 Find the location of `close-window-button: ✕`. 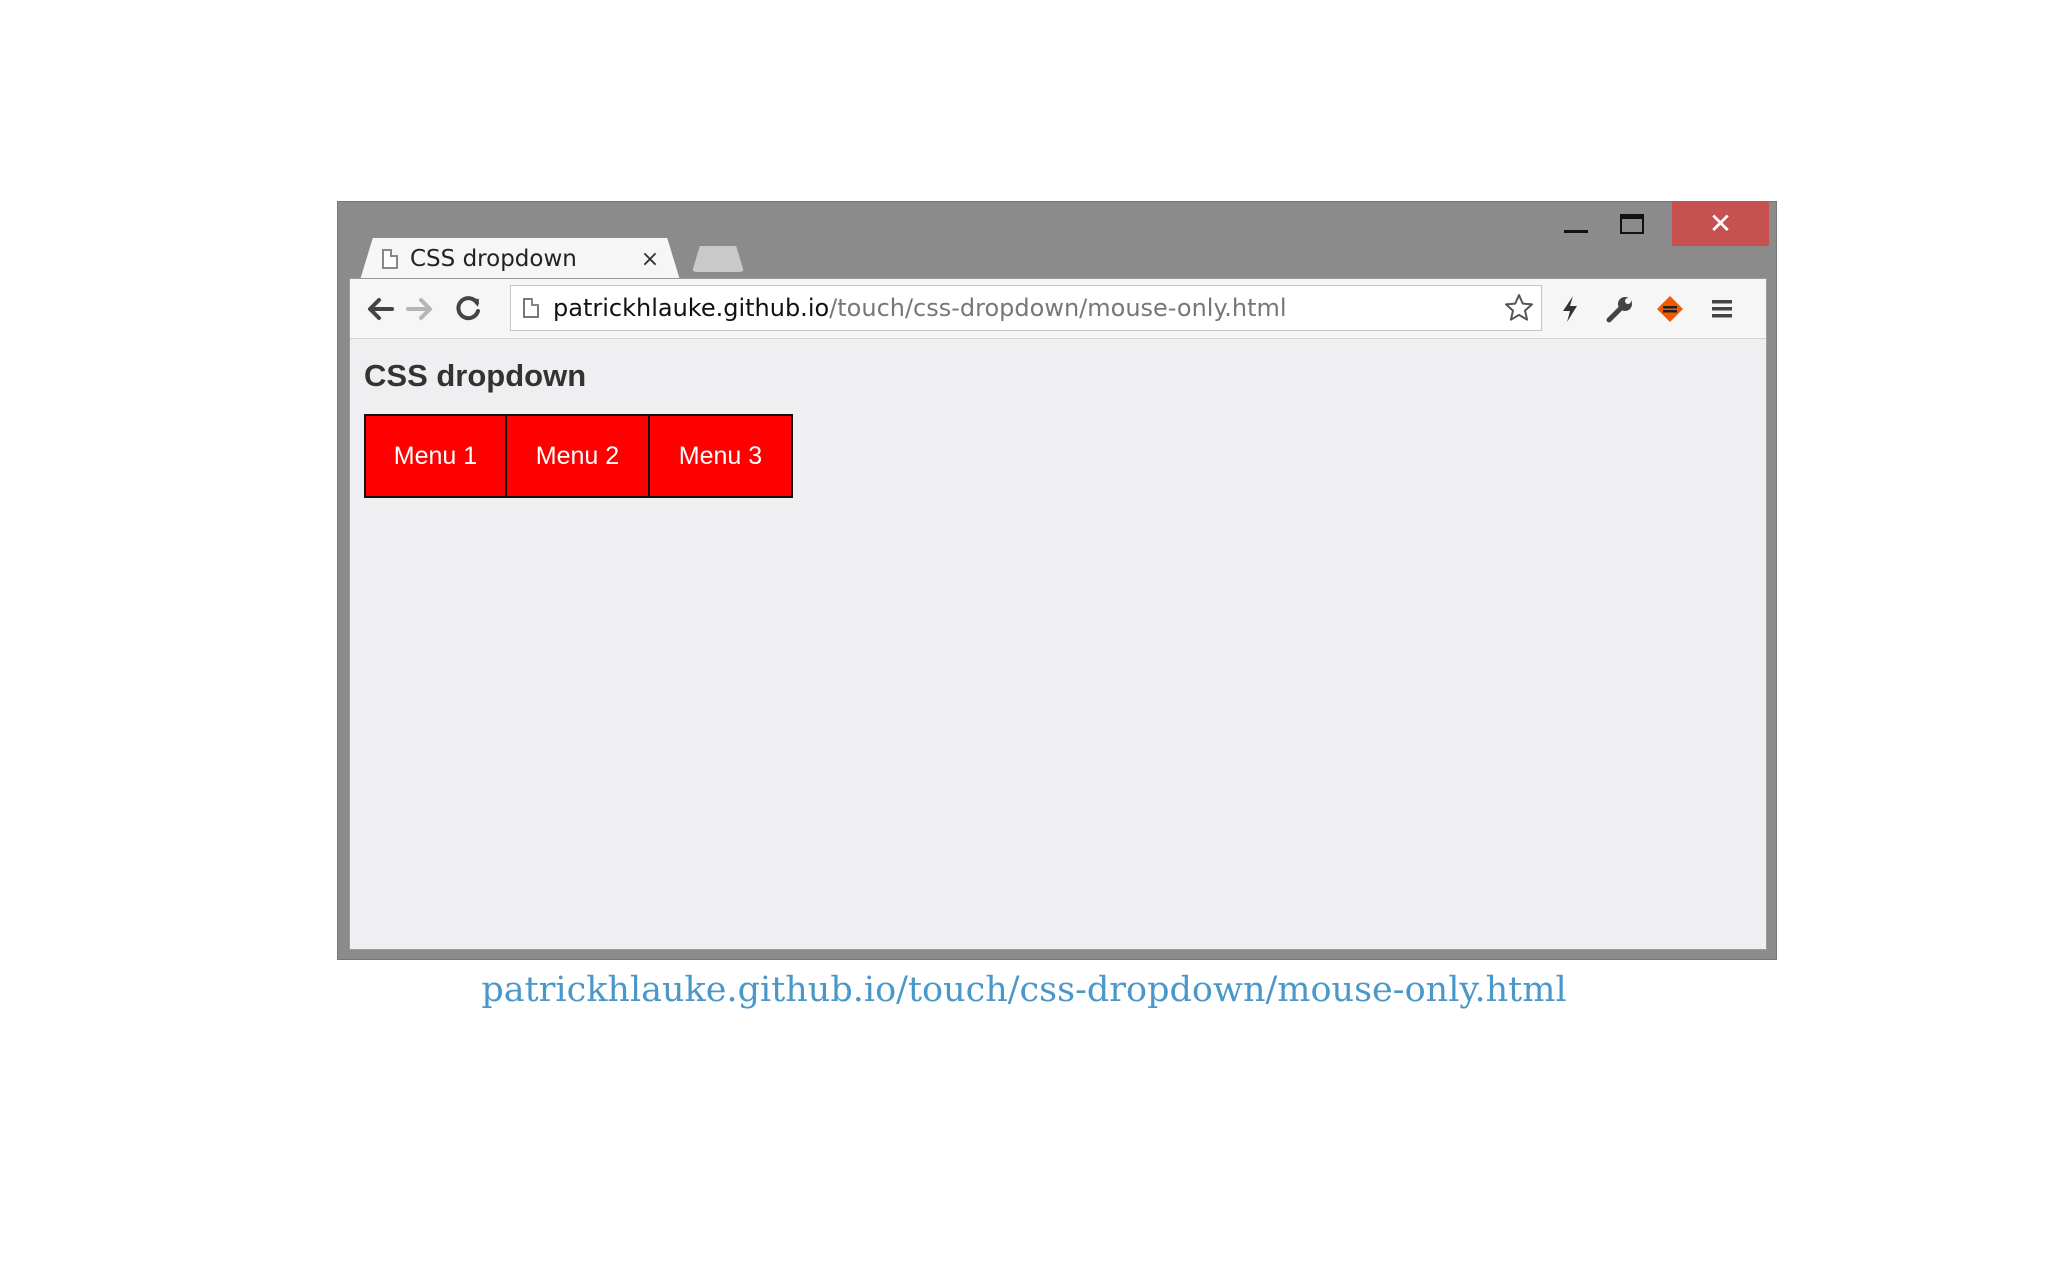

close-window-button: ✕ is located at coordinates (1720, 224).